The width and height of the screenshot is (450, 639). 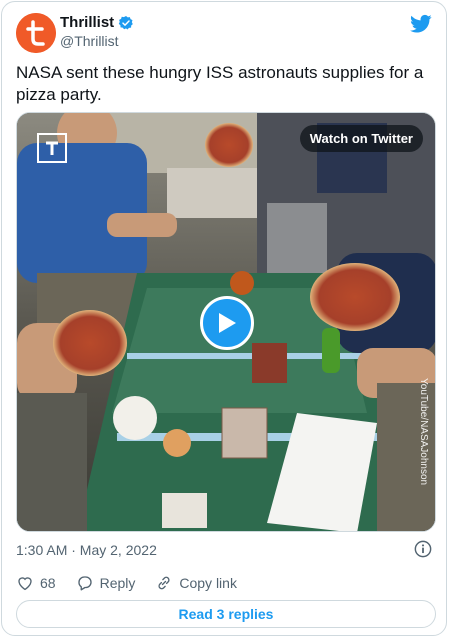 What do you see at coordinates (87, 22) in the screenshot?
I see `author-name: Thrillist` at bounding box center [87, 22].